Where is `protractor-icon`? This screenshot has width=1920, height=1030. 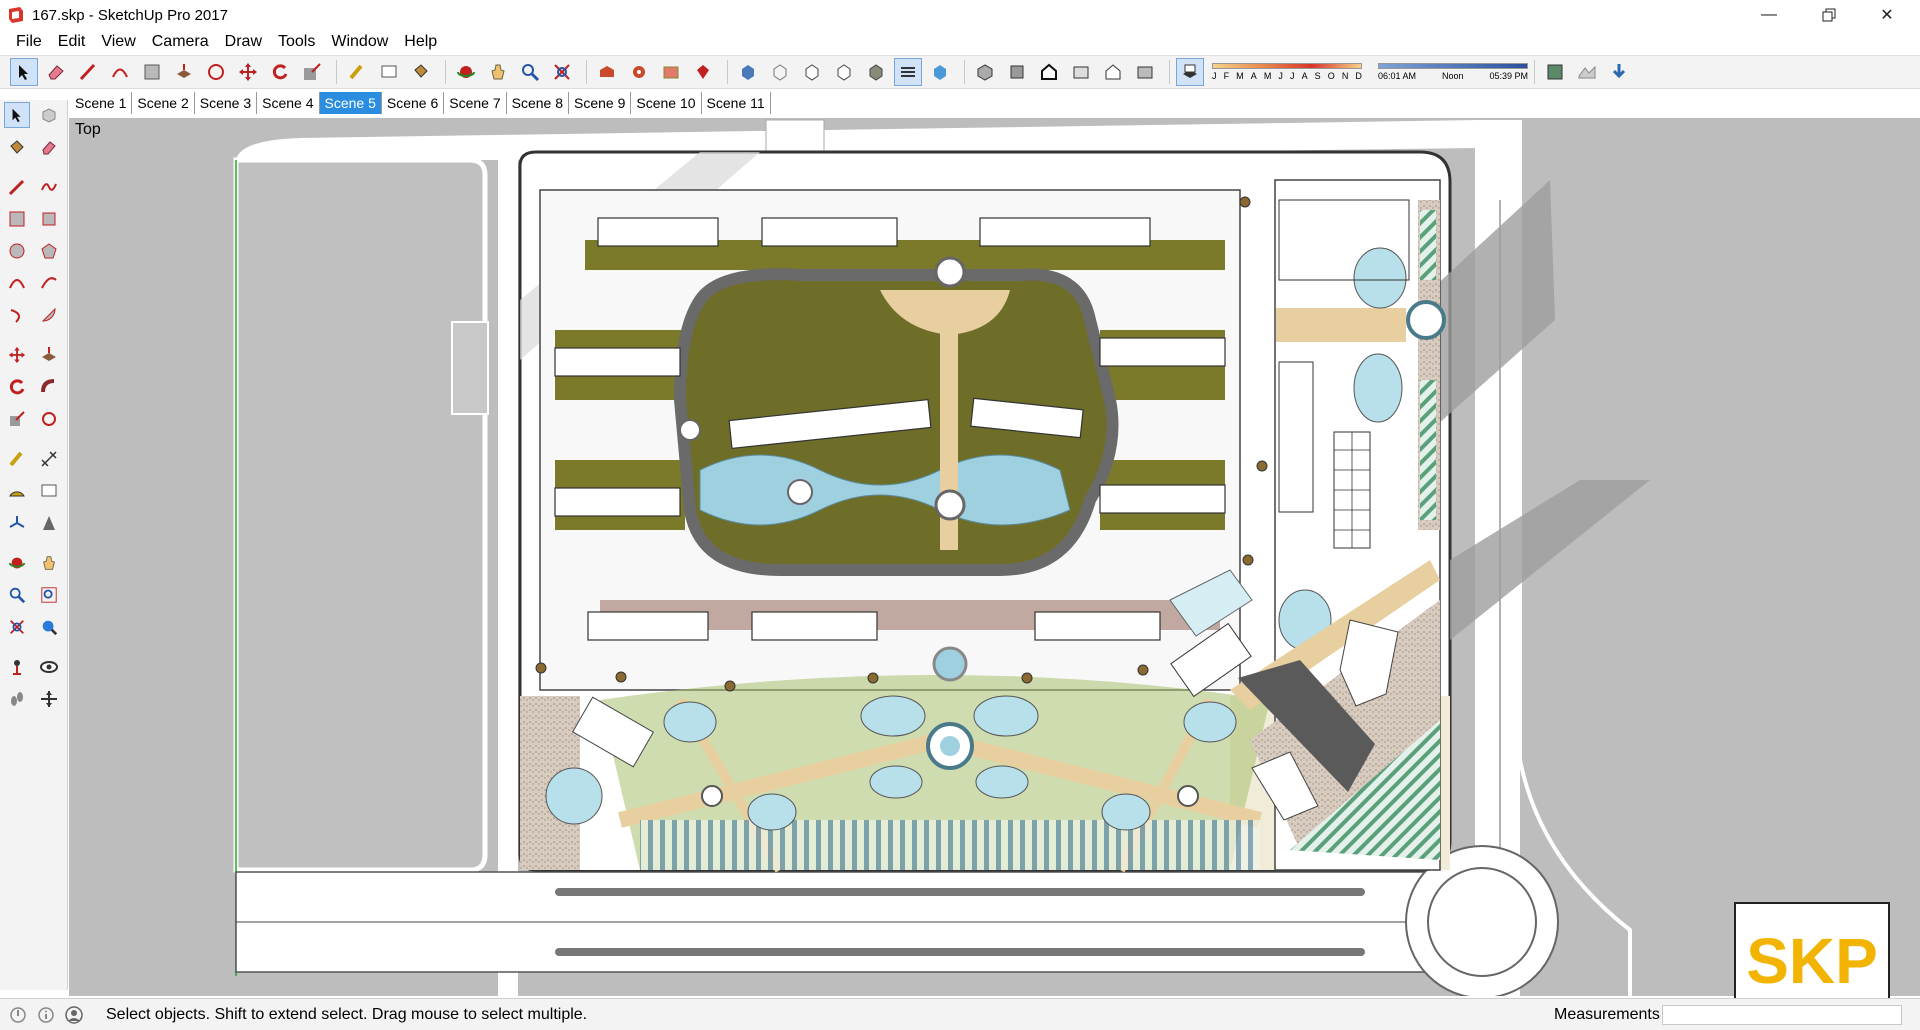
protractor-icon is located at coordinates (17, 491).